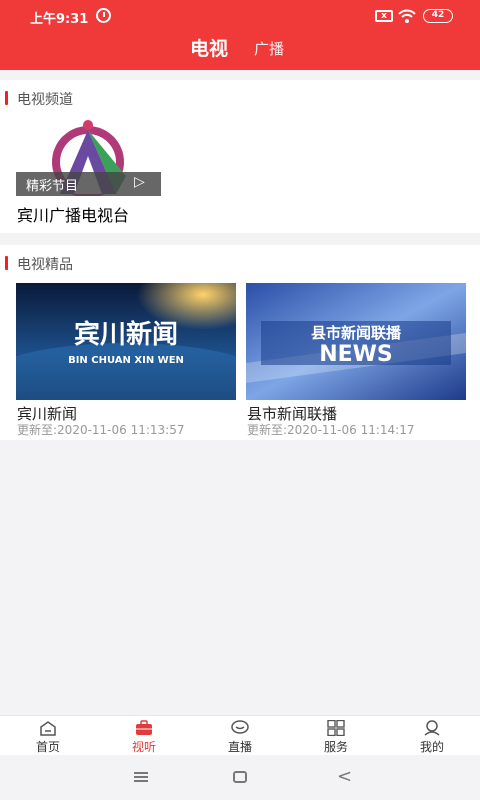 This screenshot has height=800, width=480. What do you see at coordinates (48, 728) in the screenshot?
I see `home-icon` at bounding box center [48, 728].